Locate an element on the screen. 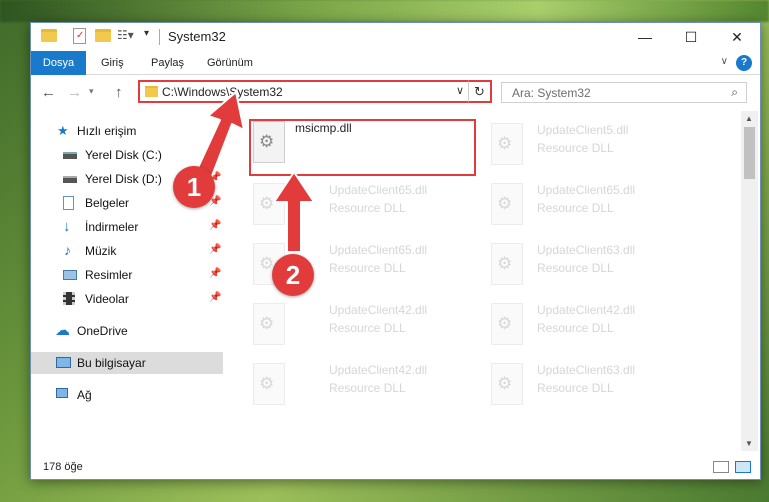  properties-icon: ✓ is located at coordinates (79, 36).